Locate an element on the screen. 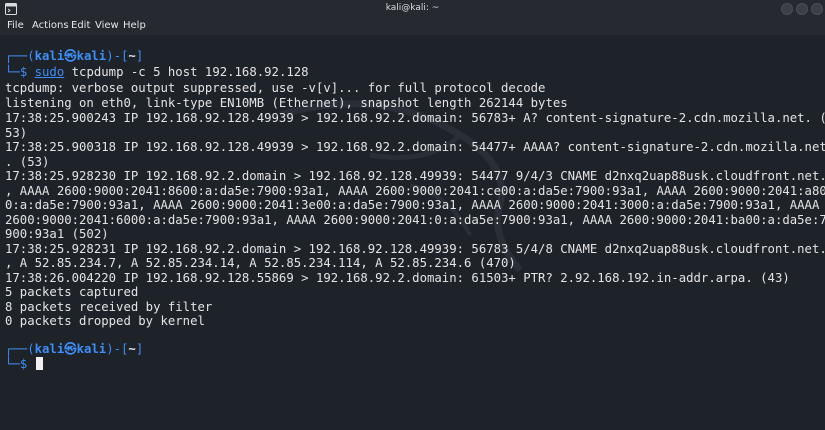  output-line: 5 packets captured is located at coordinates (72, 292).